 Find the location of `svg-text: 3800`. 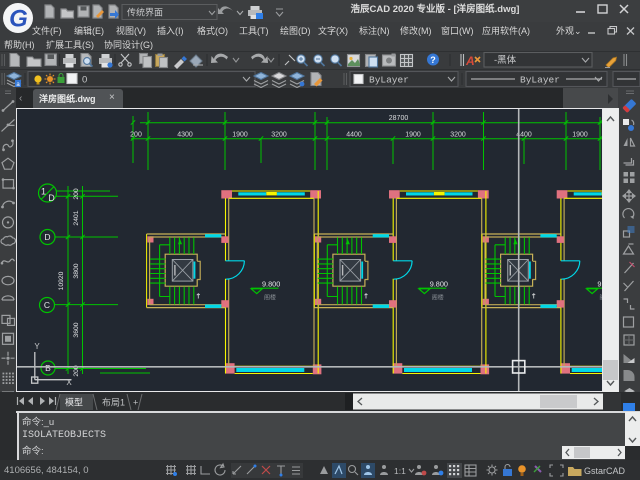

svg-text: 3800 is located at coordinates (76, 270).